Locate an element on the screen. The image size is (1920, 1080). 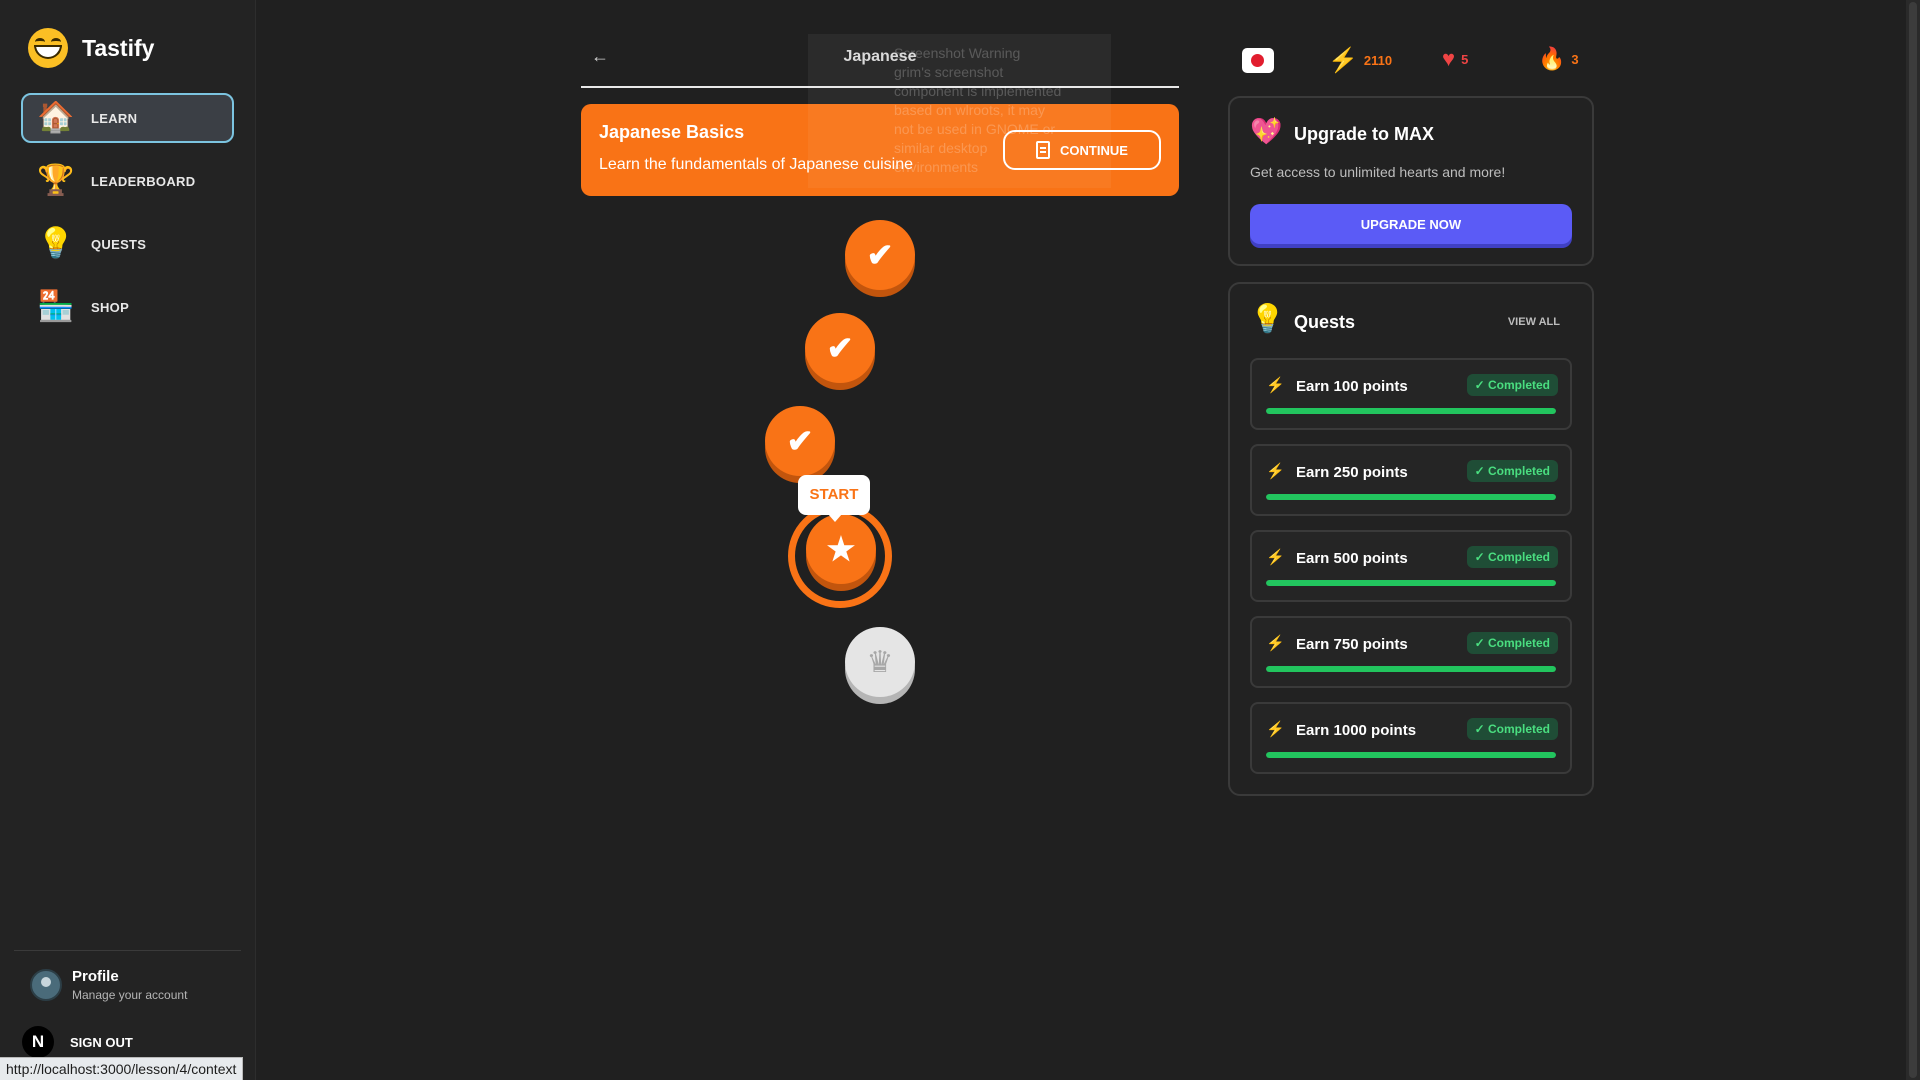
brand: Tastify is located at coordinates (91, 48).